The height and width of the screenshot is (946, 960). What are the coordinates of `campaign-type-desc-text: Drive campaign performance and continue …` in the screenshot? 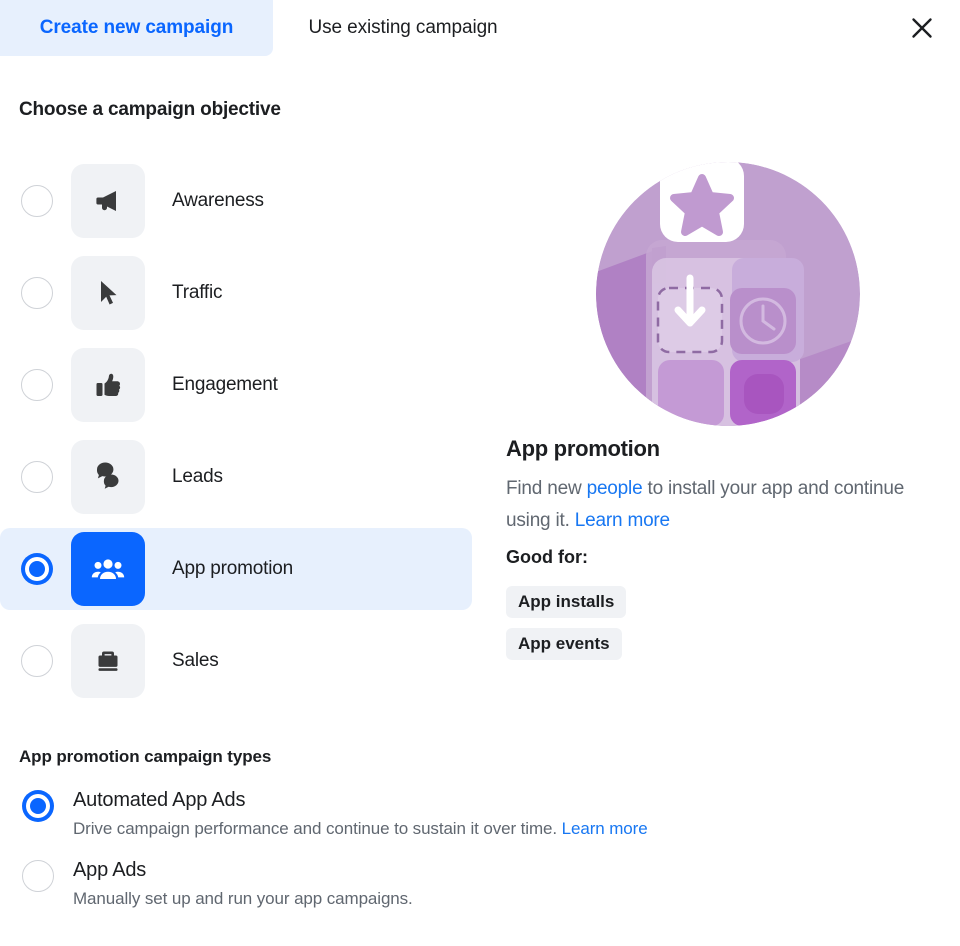 It's located at (317, 828).